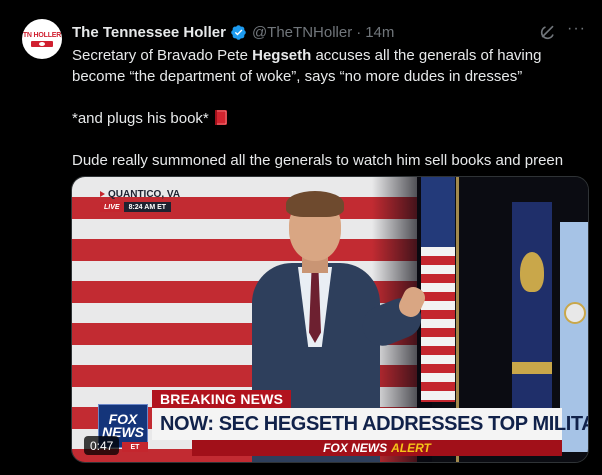 The height and width of the screenshot is (475, 602). I want to click on live-time: 8:24 AM ET, so click(147, 207).